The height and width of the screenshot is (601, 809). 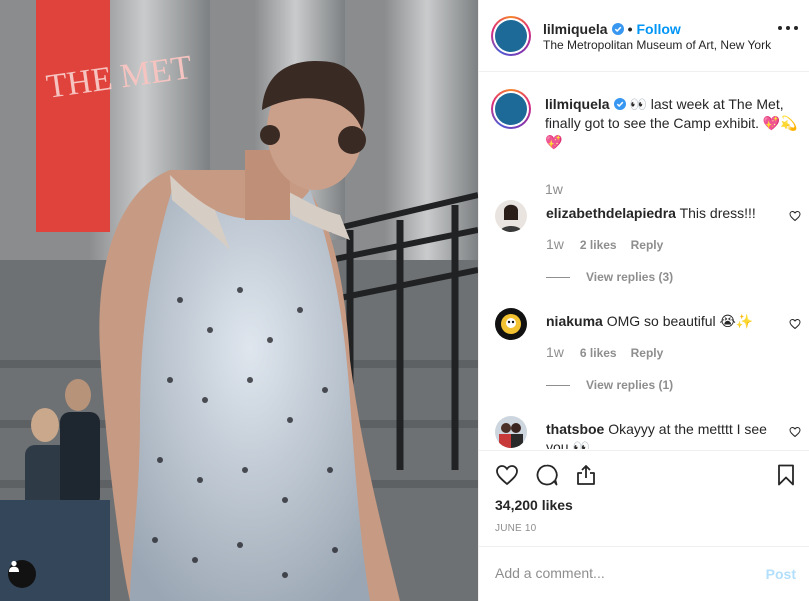 What do you see at coordinates (717, 213) in the screenshot?
I see `comment-text: This dress!!!` at bounding box center [717, 213].